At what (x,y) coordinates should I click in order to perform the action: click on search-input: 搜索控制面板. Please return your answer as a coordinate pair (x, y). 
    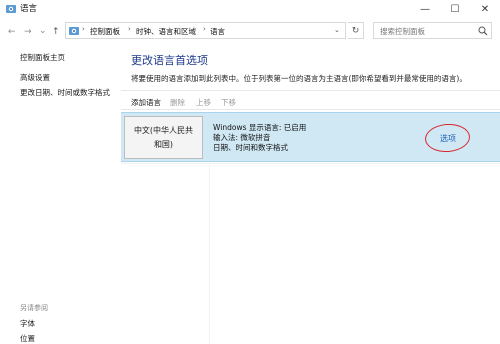
    Looking at the image, I should click on (432, 30).